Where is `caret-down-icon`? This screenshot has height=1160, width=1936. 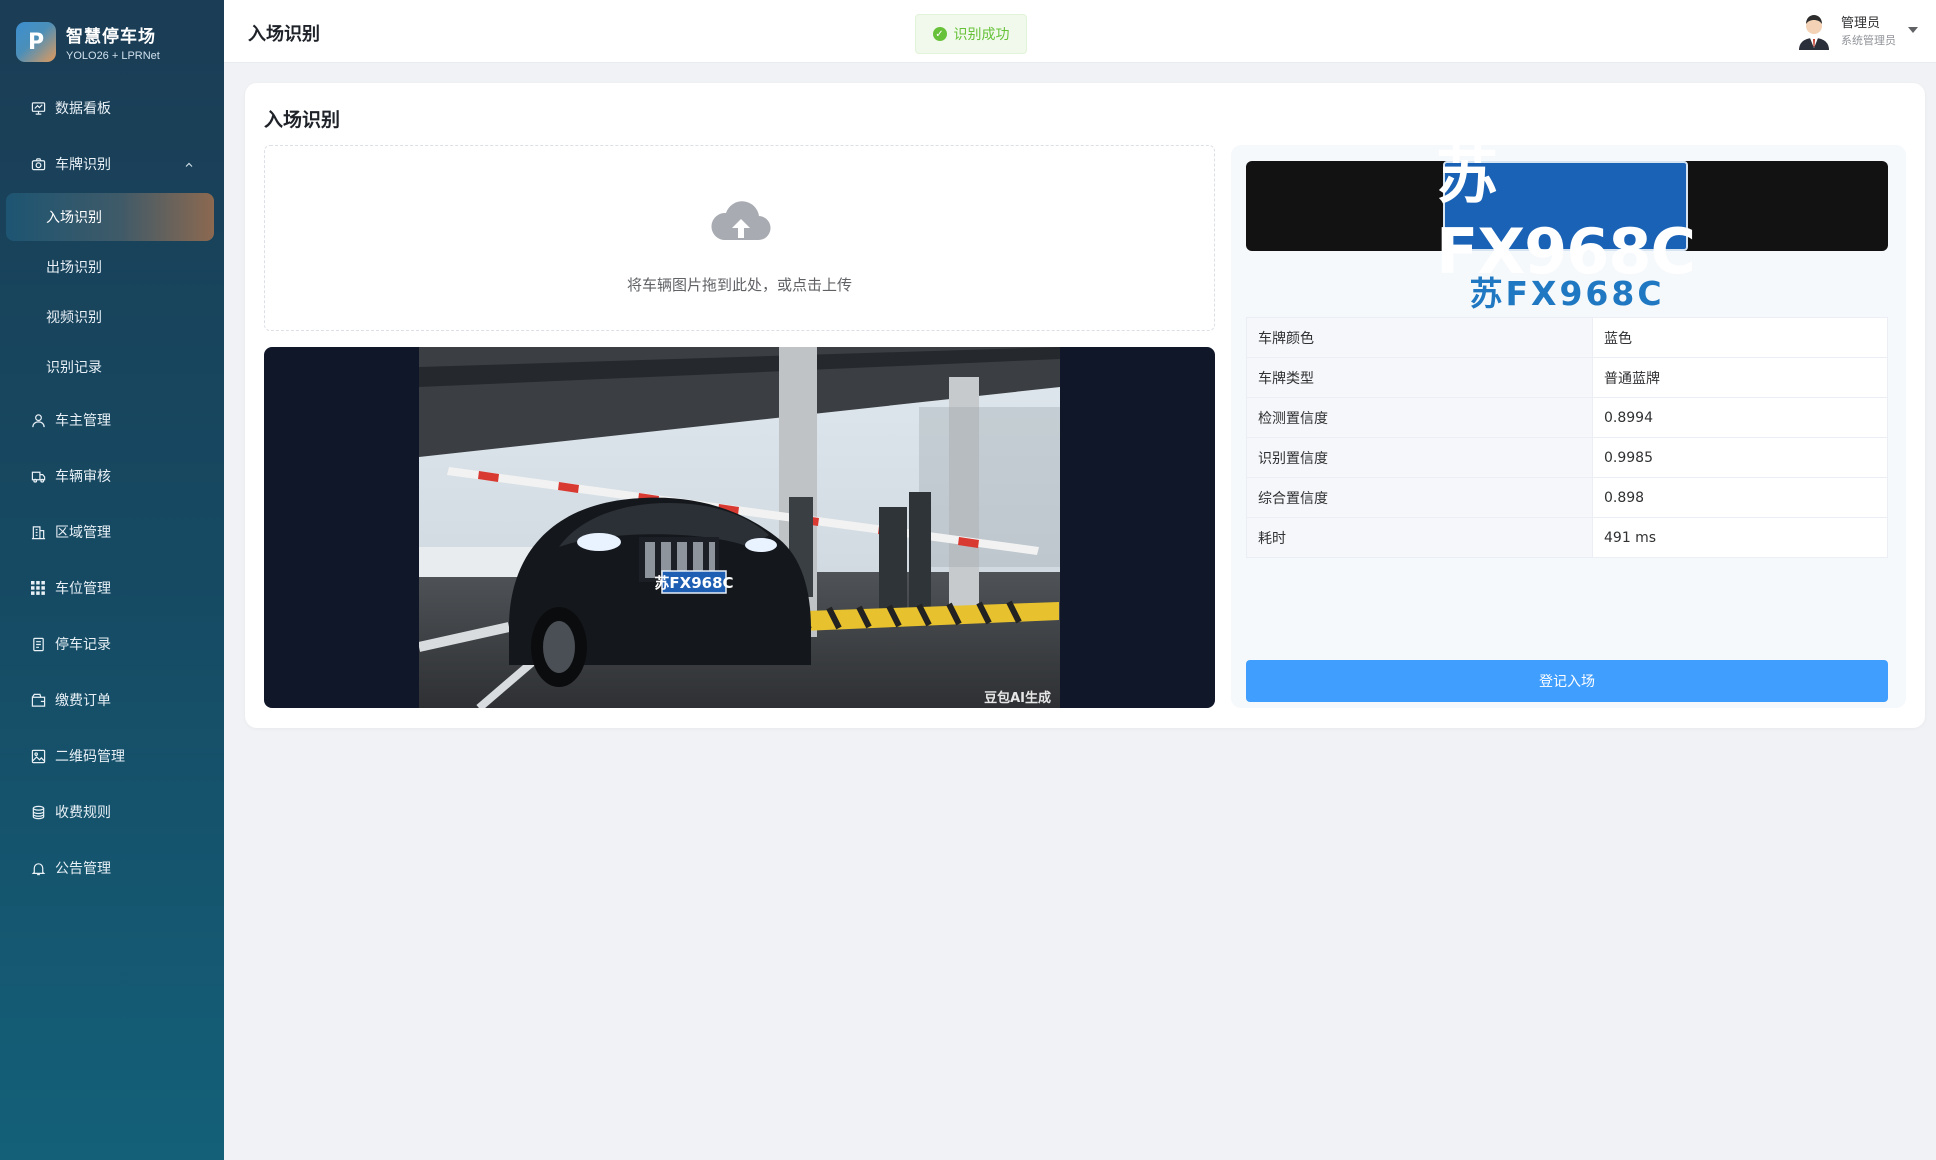
caret-down-icon is located at coordinates (1913, 30).